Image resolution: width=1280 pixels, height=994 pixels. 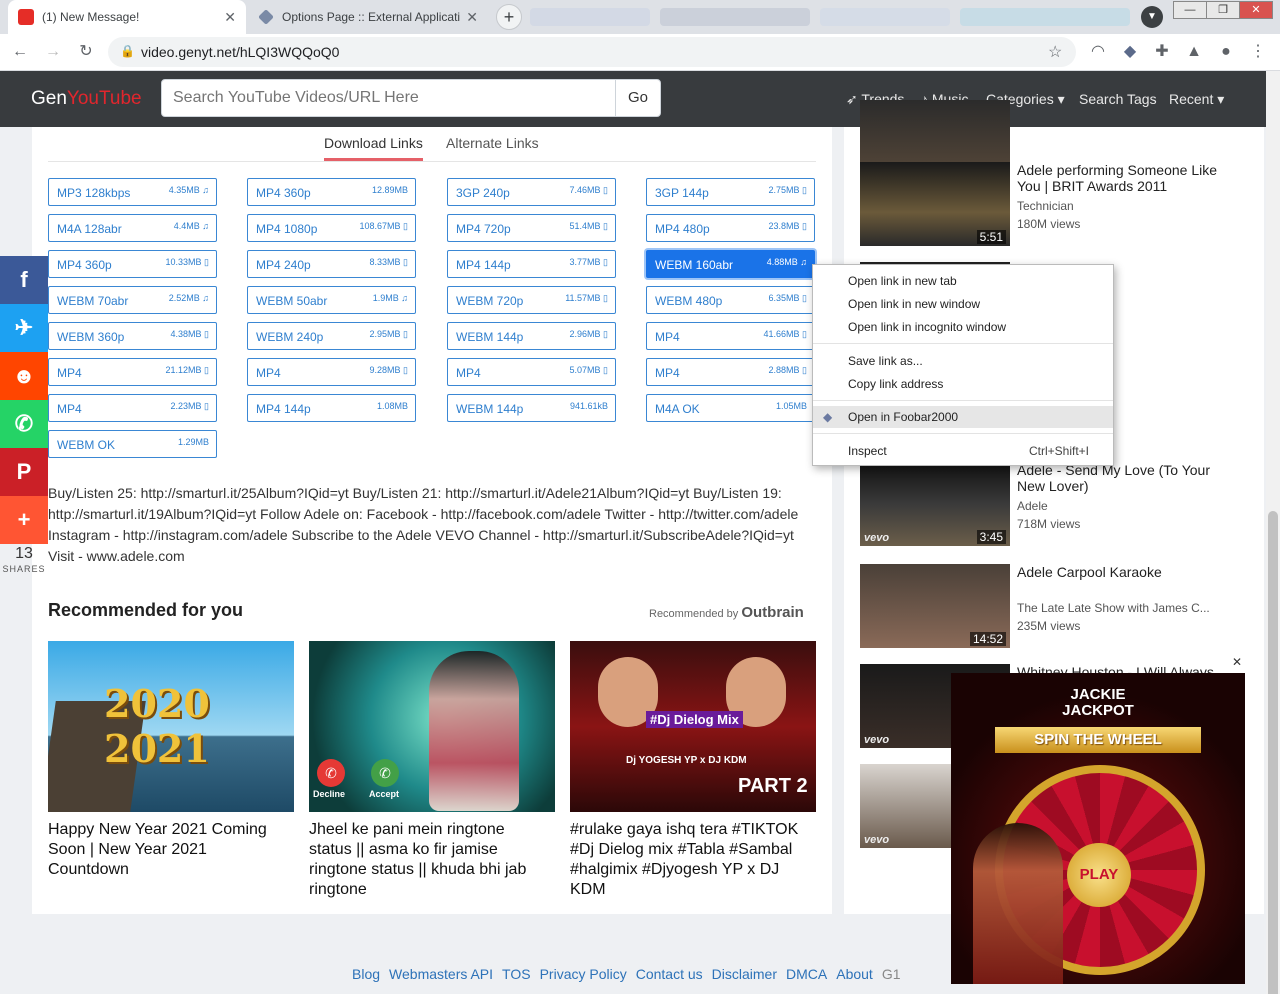 What do you see at coordinates (331, 372) in the screenshot?
I see `download-link-button: MP4 9.28MB ▯` at bounding box center [331, 372].